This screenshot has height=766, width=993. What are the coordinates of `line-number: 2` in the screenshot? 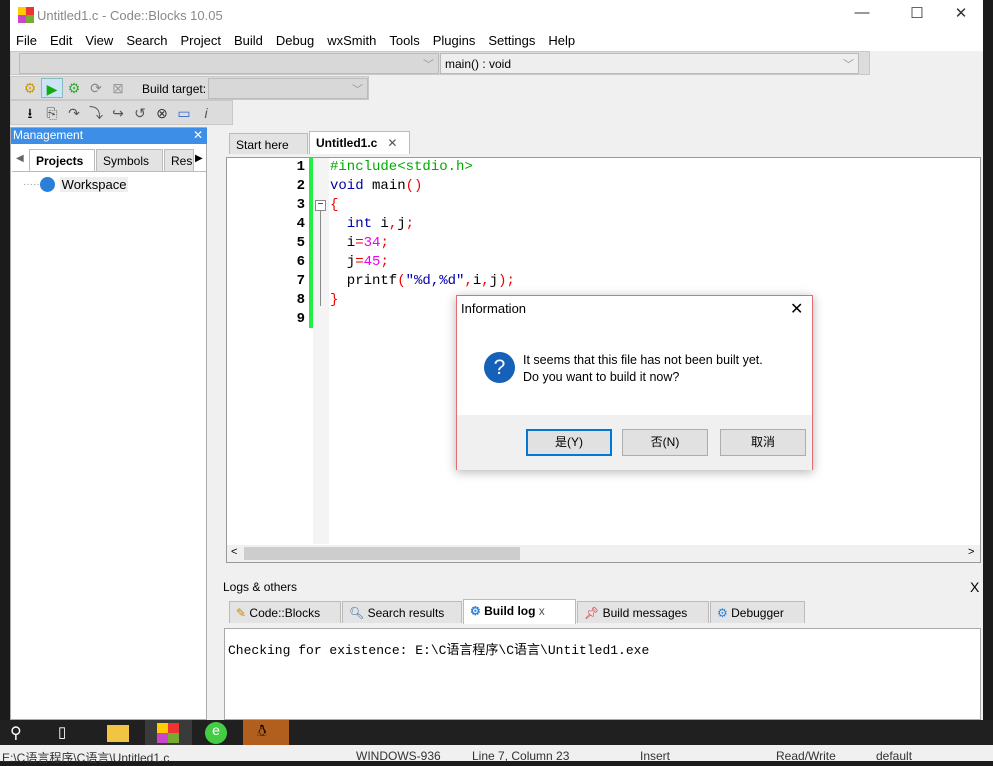 It's located at (300, 186).